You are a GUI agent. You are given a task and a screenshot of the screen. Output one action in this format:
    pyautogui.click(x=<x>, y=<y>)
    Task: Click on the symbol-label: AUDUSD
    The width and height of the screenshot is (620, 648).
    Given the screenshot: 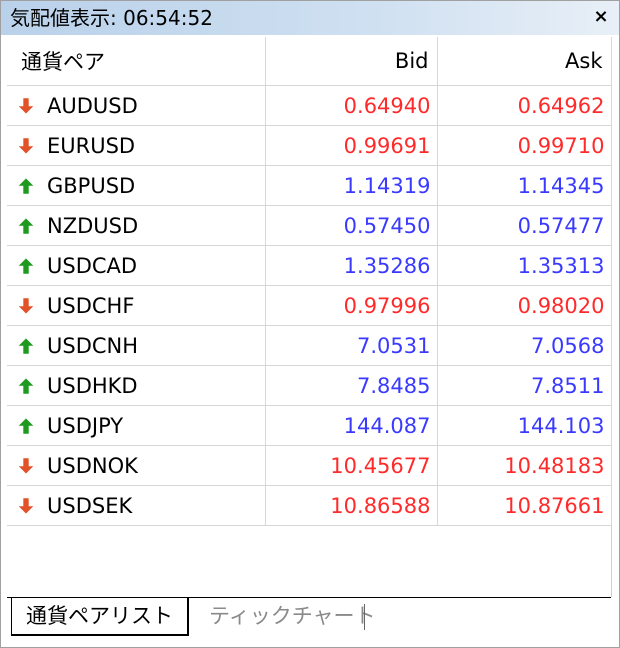 What is the action you would take?
    pyautogui.click(x=92, y=105)
    